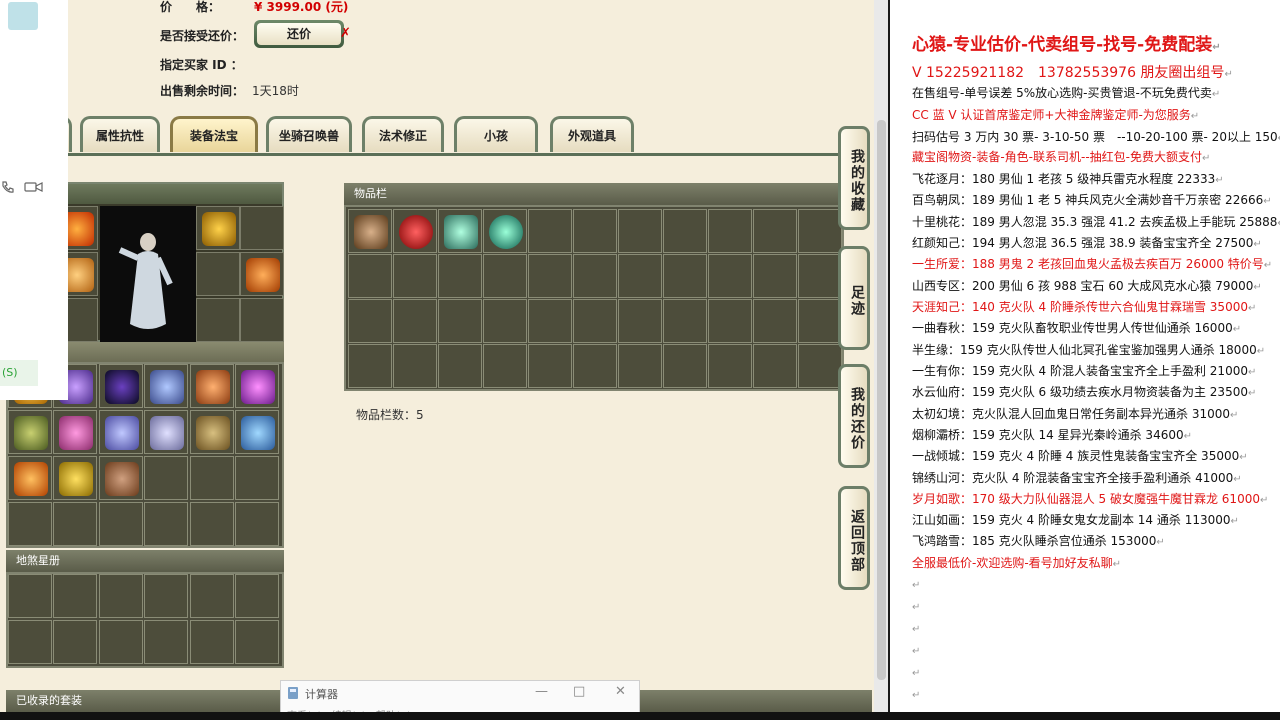  What do you see at coordinates (496, 134) in the screenshot?
I see `tab-child: 小孩` at bounding box center [496, 134].